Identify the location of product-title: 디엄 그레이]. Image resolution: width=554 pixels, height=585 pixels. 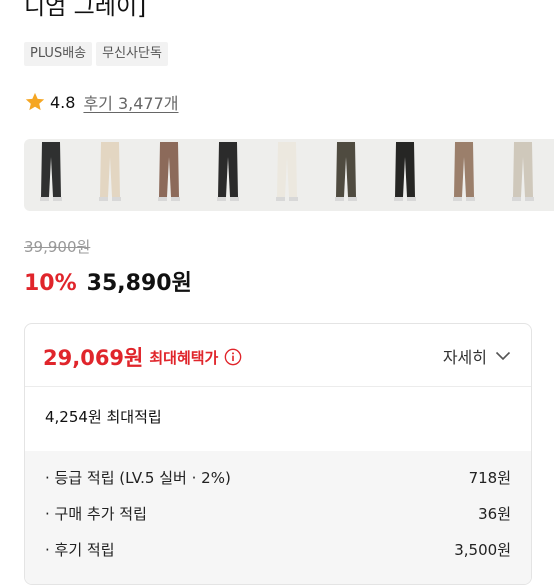
(85, 10).